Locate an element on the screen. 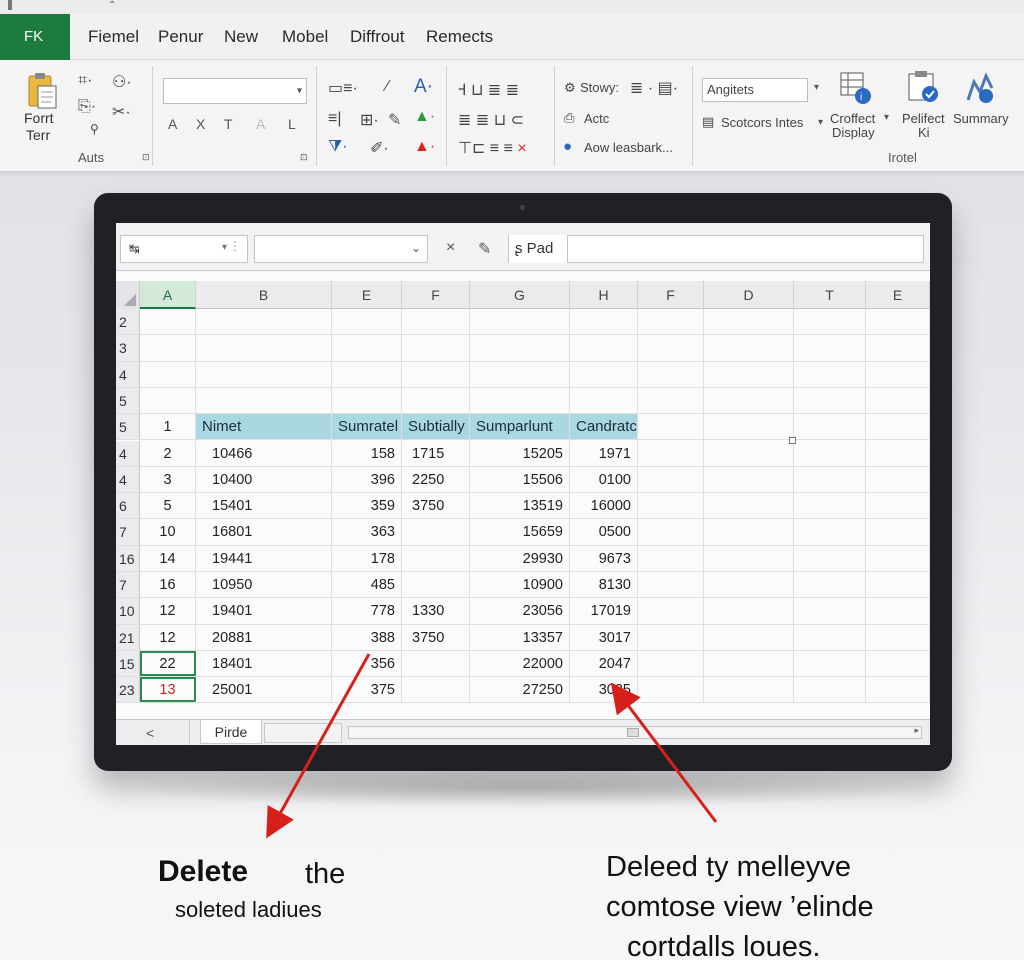 Image resolution: width=1024 pixels, height=960 pixels. arrow-right is located at coordinates (664, 752).